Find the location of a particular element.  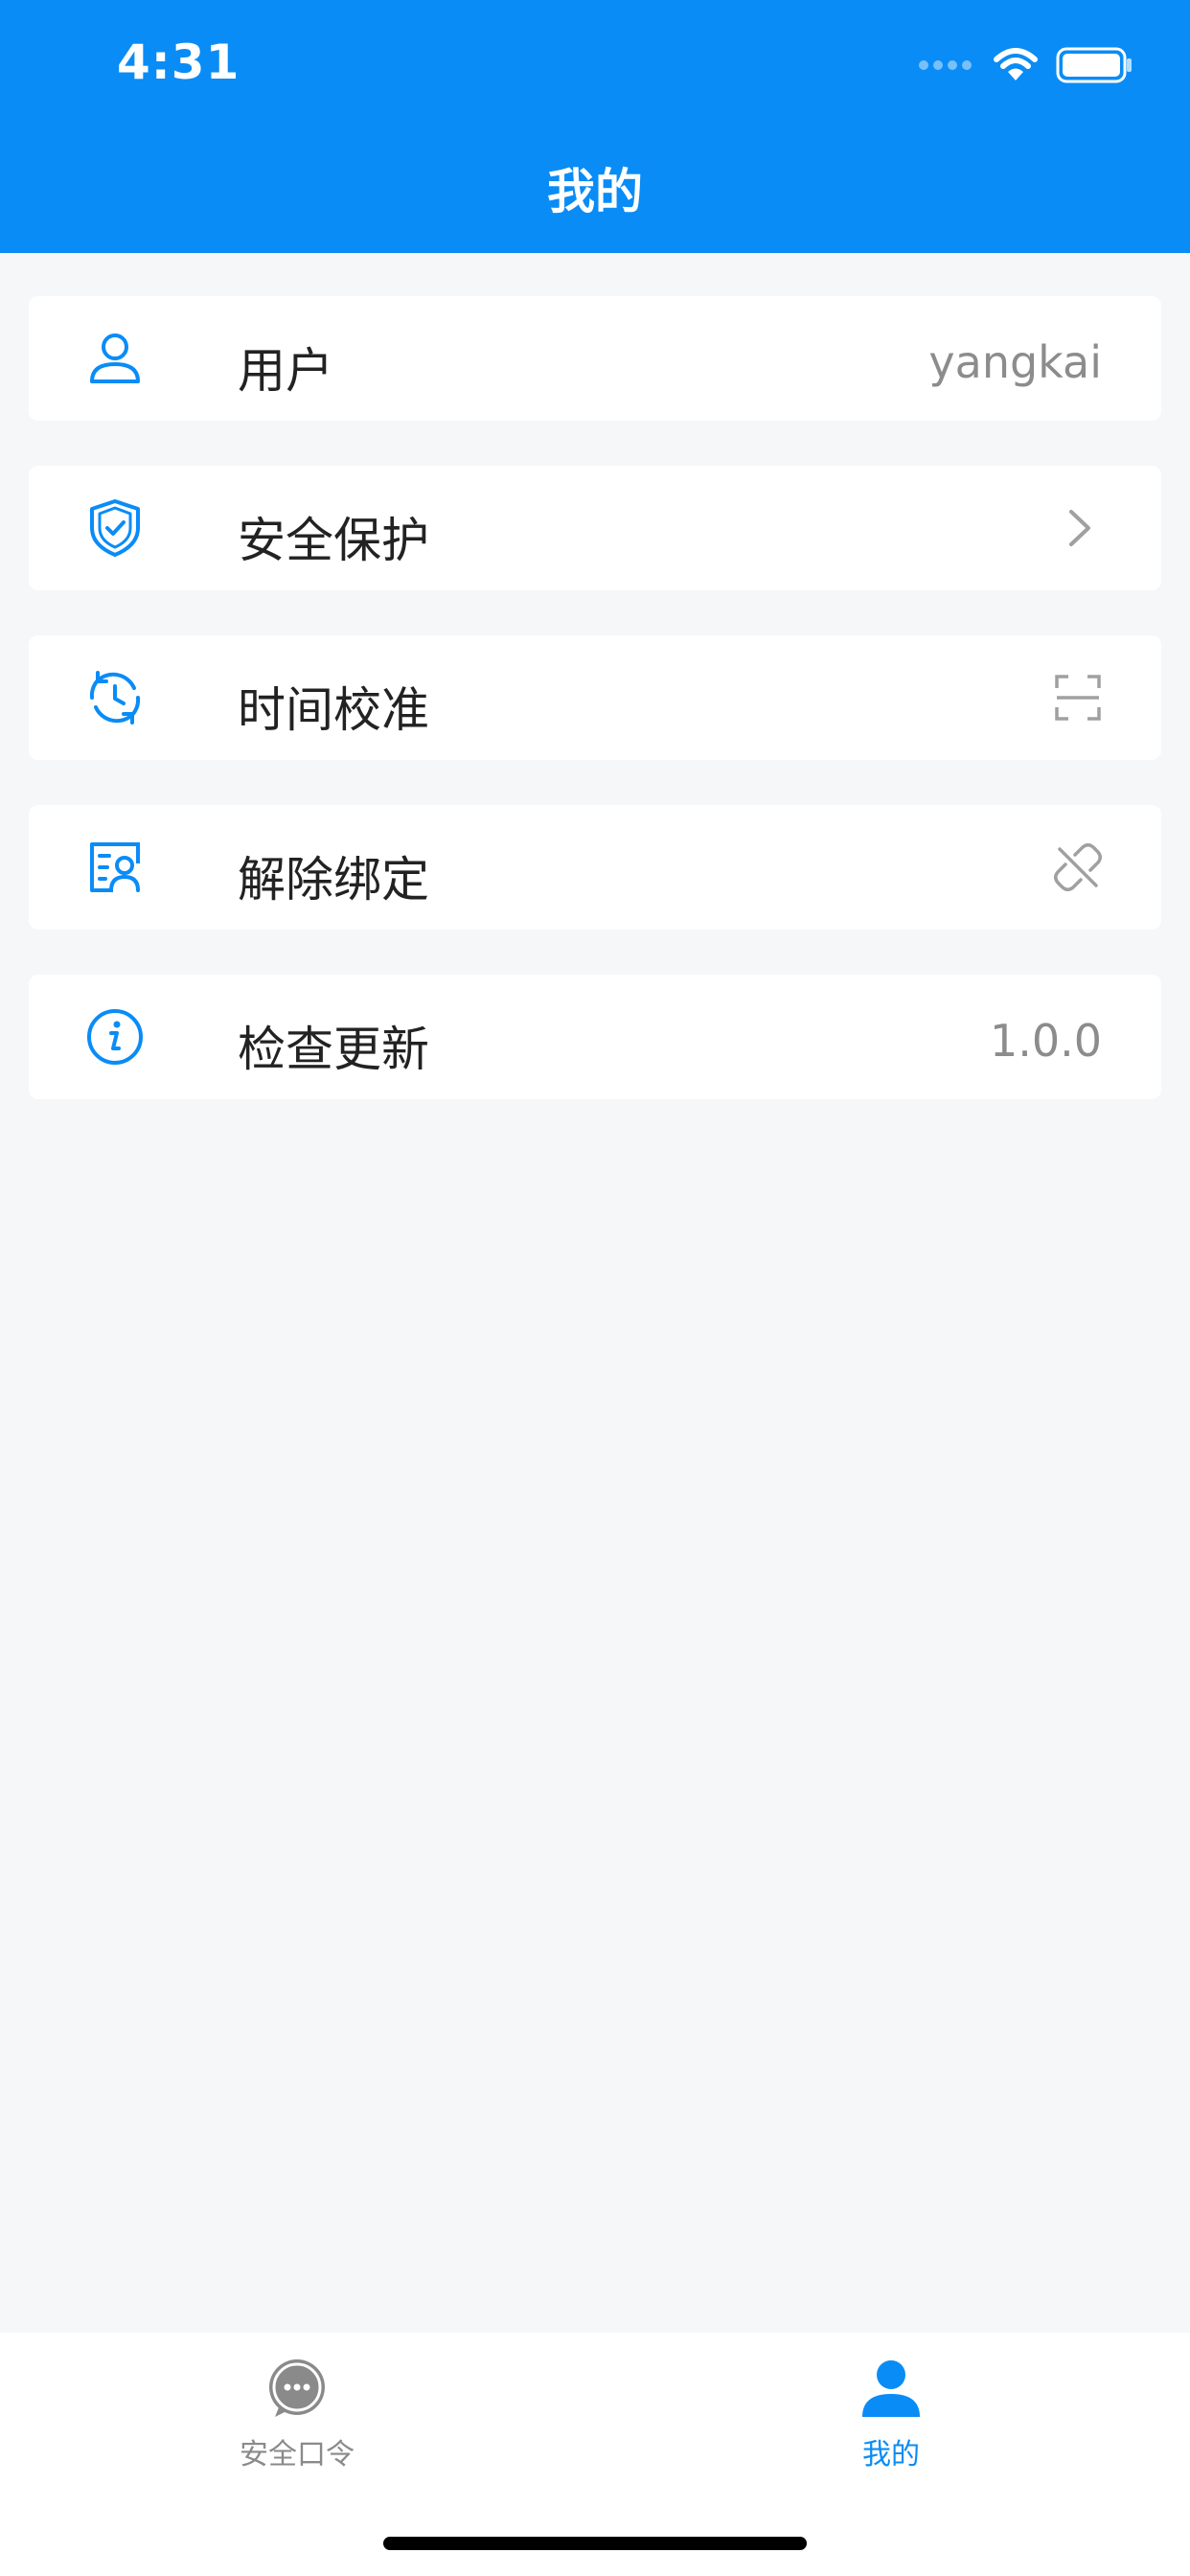

security-protection-row: 安全保护 is located at coordinates (595, 528).